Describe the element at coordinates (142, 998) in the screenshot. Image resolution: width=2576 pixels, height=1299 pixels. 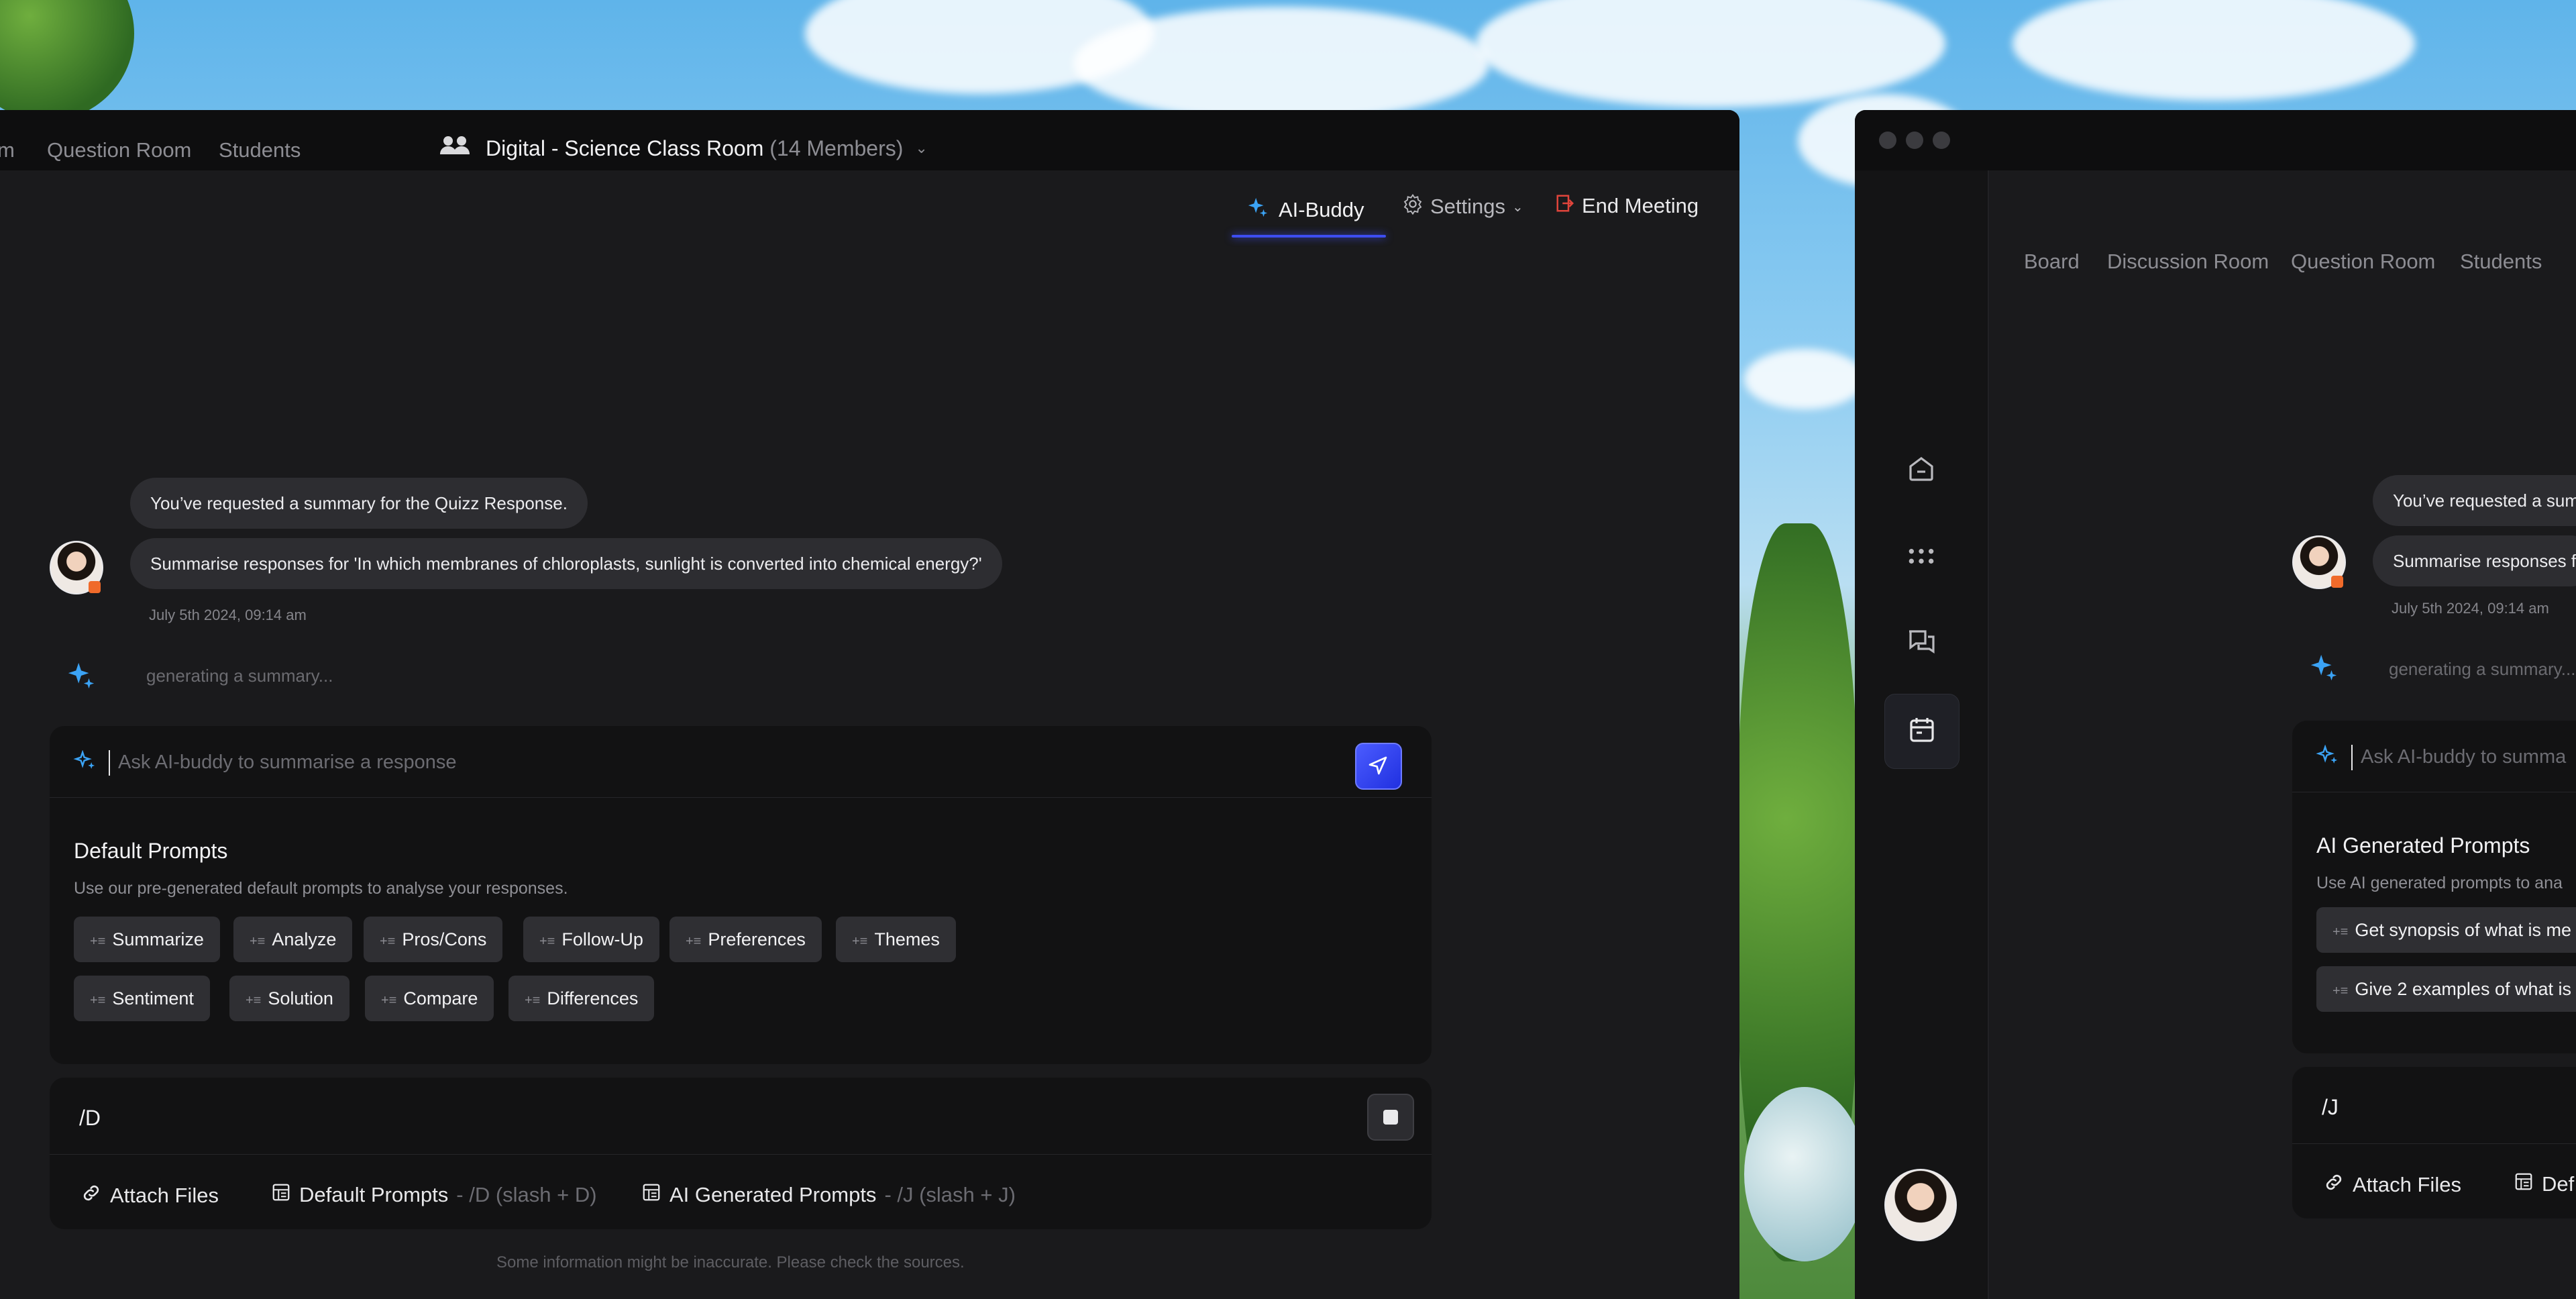
I see `prompt-chip-sentiment: +≡ Sentiment` at that location.